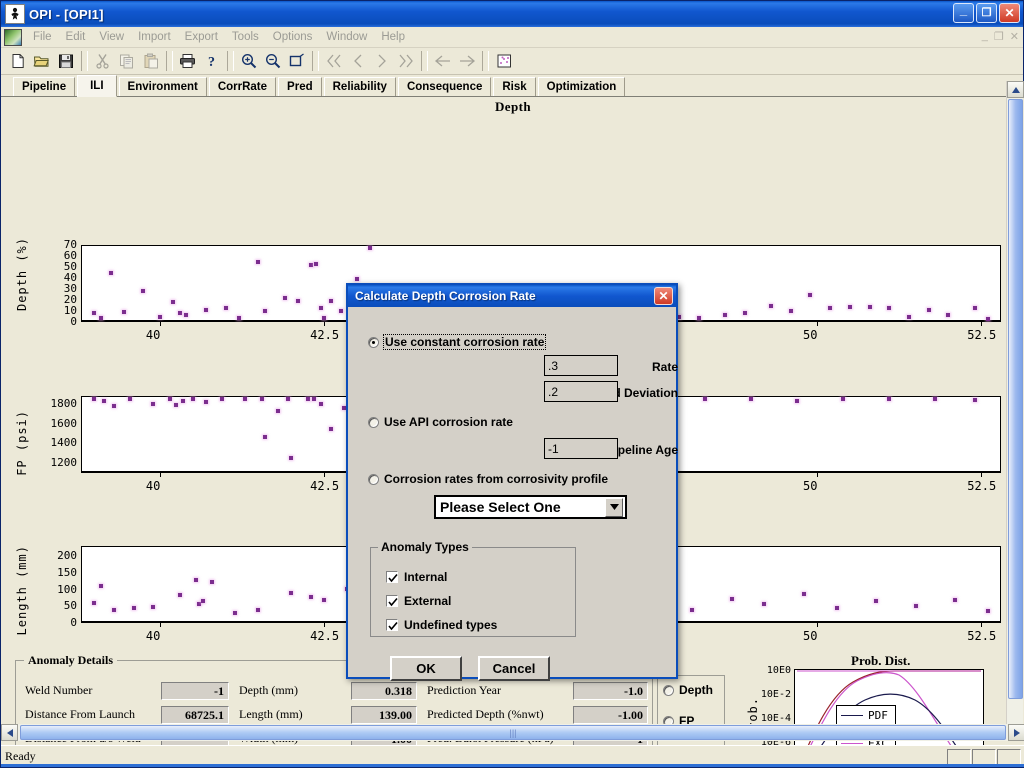 The height and width of the screenshot is (768, 1024). Describe the element at coordinates (393, 37) in the screenshot. I see `menu-help: Help` at that location.